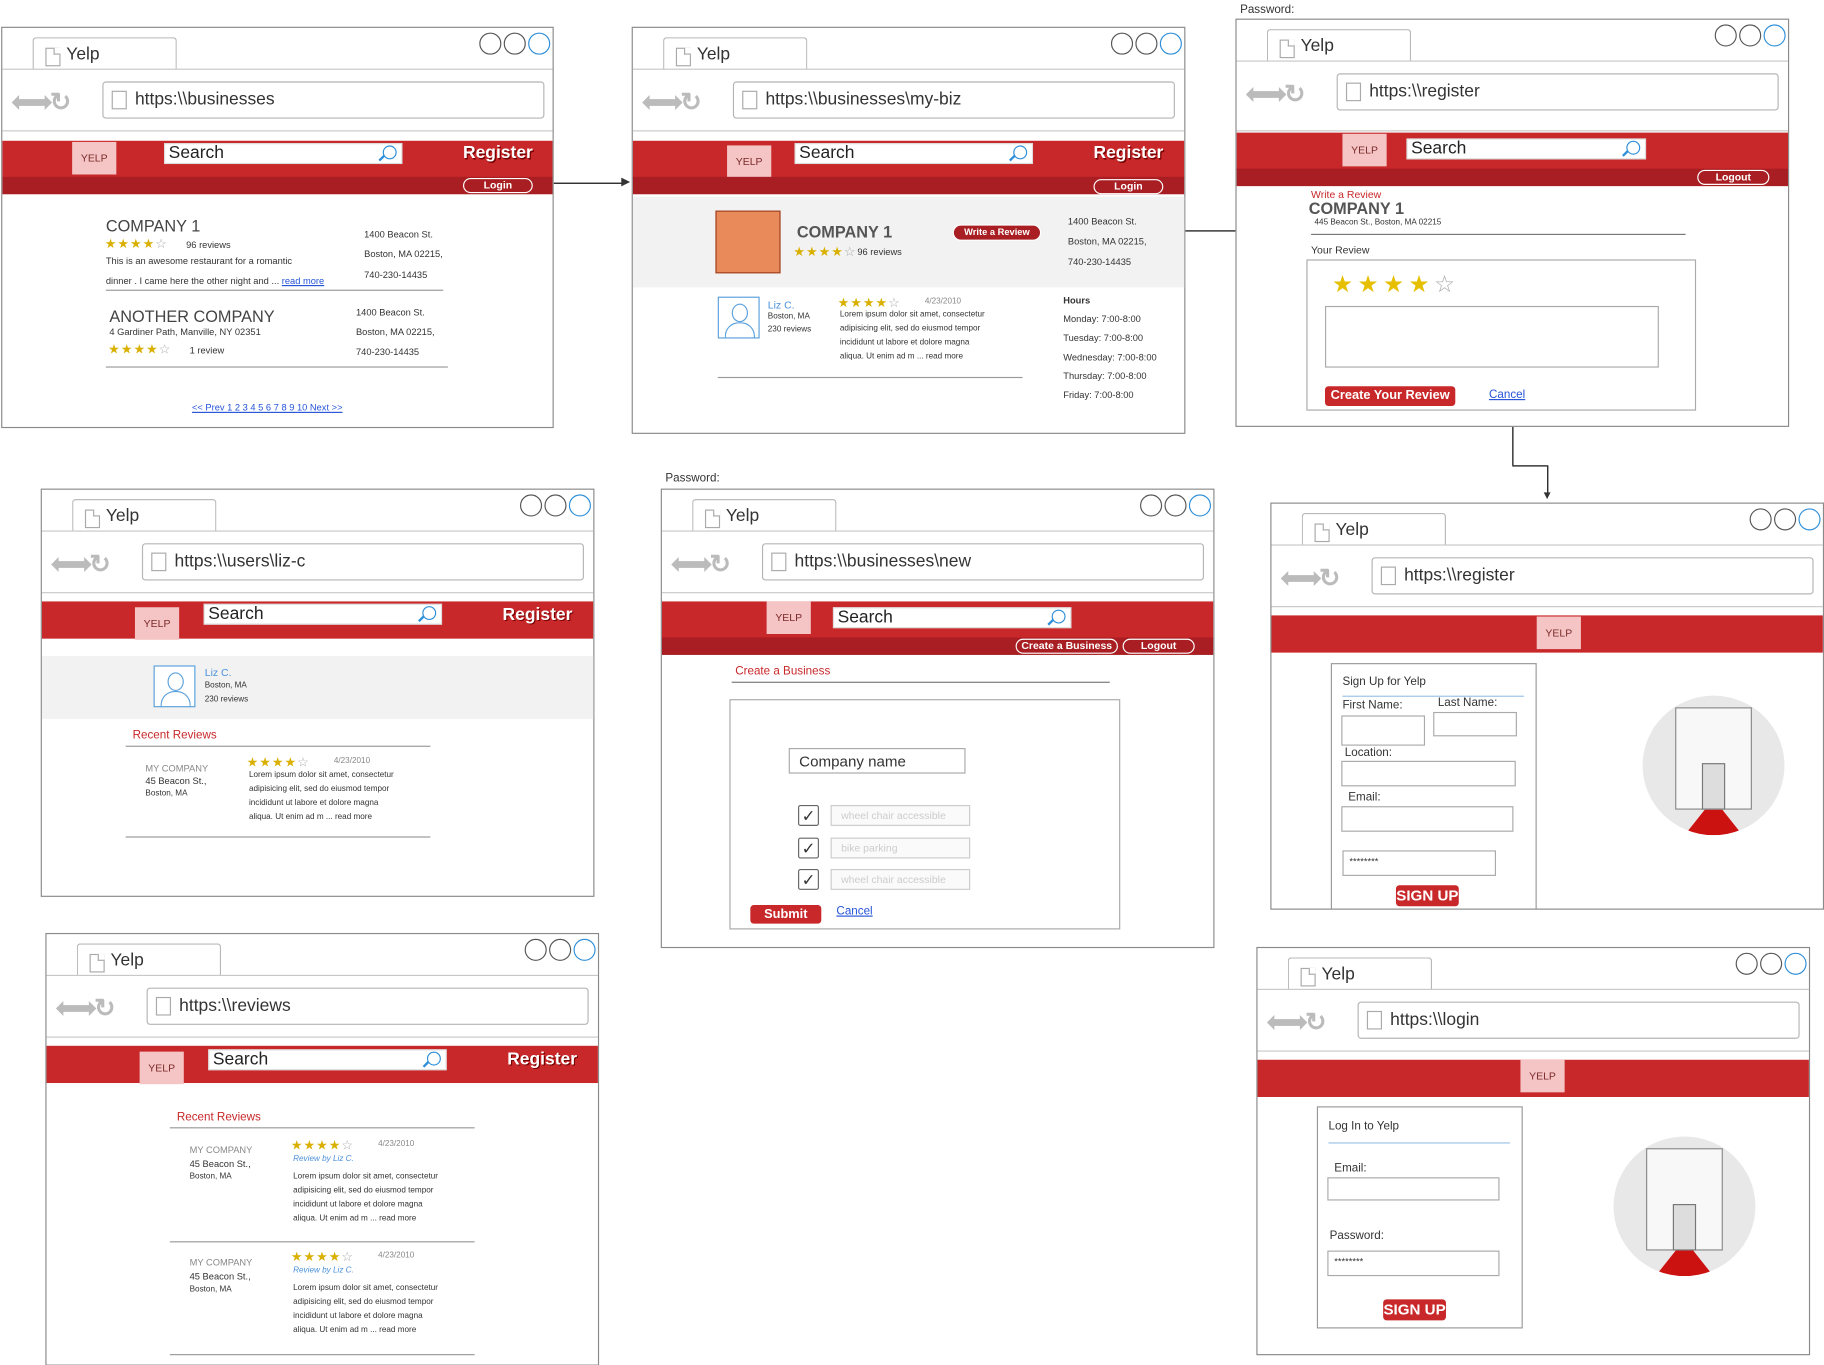 Image resolution: width=1824 pixels, height=1365 pixels. What do you see at coordinates (983, 562) in the screenshot?
I see `url-bar: https:\\businesses\new` at bounding box center [983, 562].